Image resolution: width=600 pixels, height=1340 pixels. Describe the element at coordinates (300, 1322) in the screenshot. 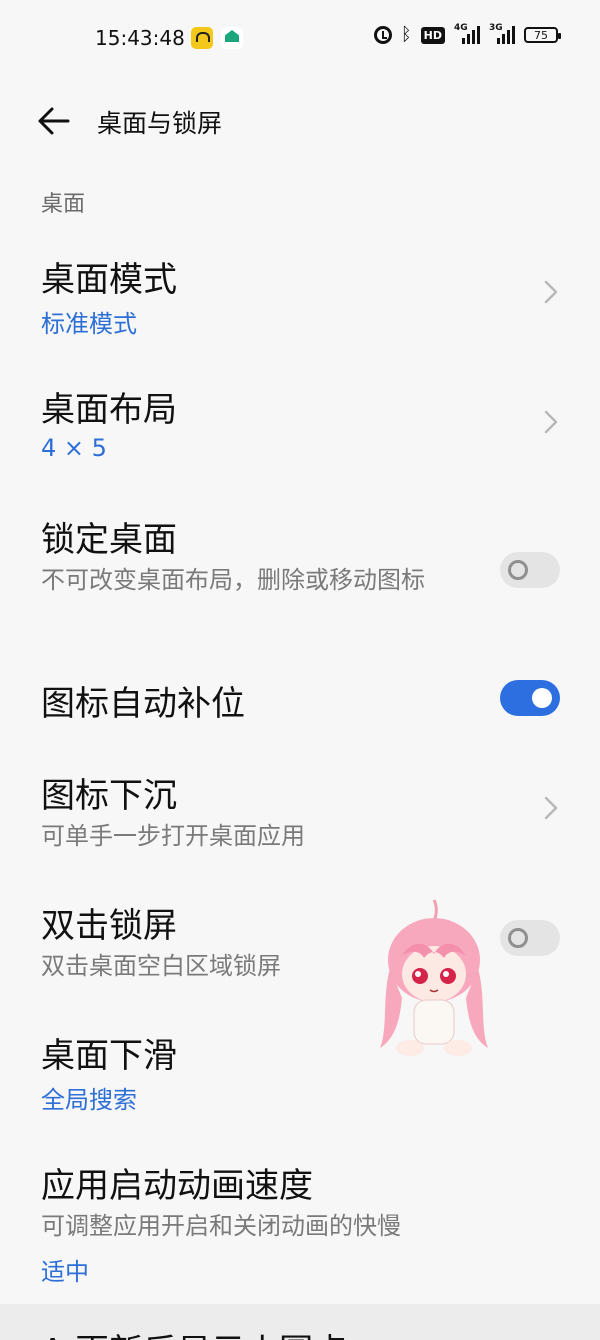

I see `next-setting-row: A 更新后显示小圆点` at that location.